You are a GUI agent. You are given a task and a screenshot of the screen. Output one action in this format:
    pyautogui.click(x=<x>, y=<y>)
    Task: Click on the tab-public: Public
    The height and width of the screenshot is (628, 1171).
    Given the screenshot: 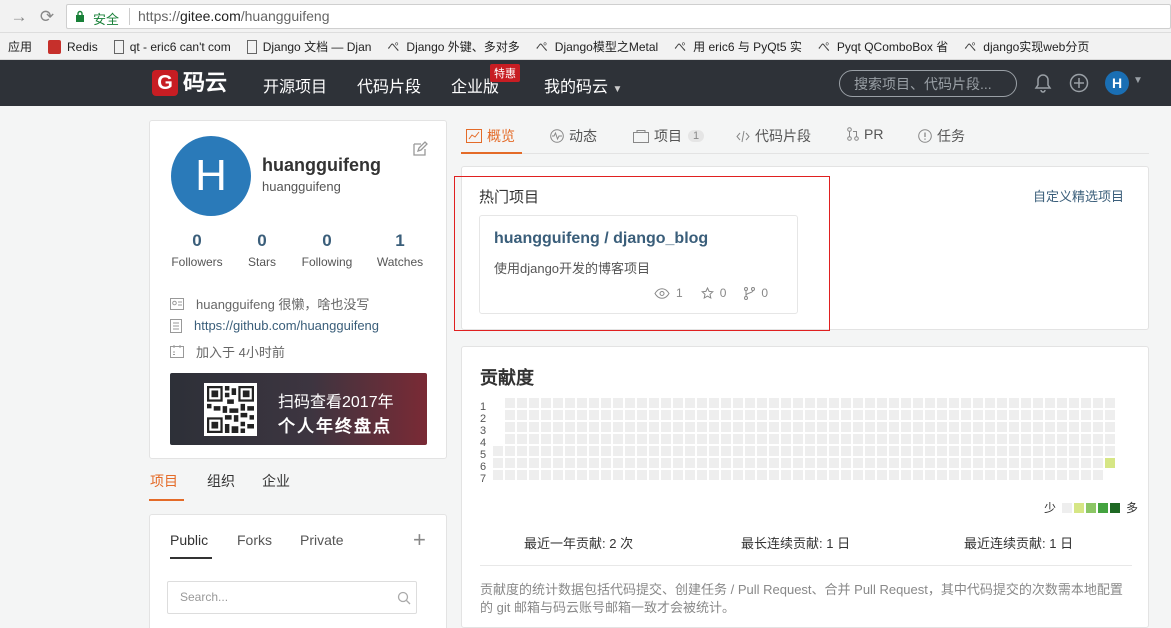 What is the action you would take?
    pyautogui.click(x=189, y=540)
    